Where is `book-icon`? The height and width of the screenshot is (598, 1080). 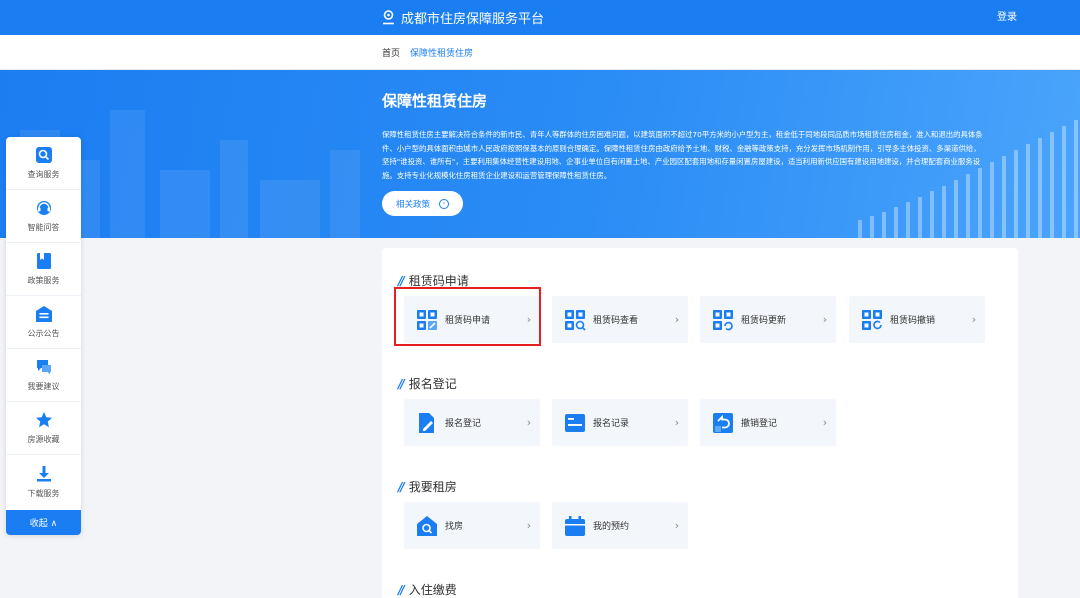 book-icon is located at coordinates (43, 261).